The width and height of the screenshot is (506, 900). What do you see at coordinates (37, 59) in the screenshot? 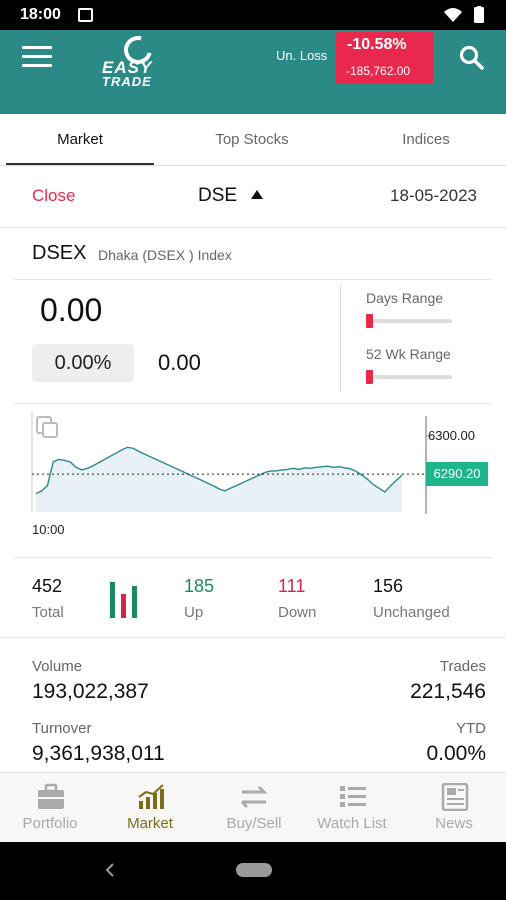
I see `menu-icon` at bounding box center [37, 59].